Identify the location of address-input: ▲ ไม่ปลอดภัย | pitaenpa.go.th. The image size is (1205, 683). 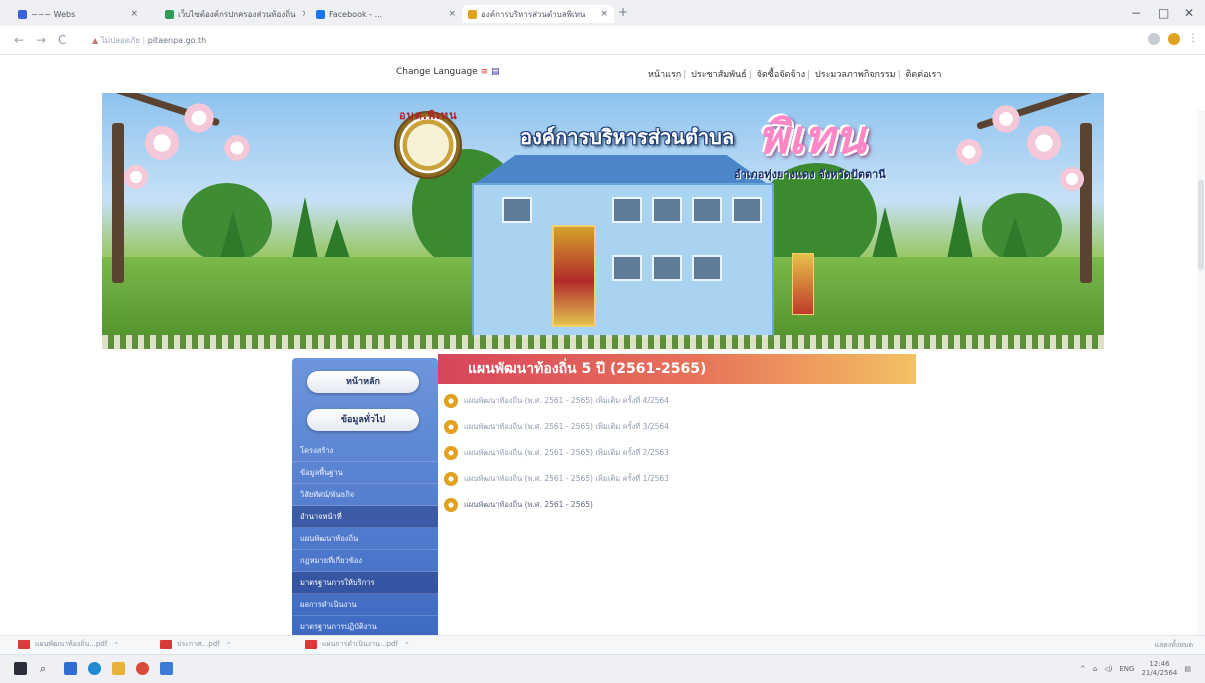
(149, 40).